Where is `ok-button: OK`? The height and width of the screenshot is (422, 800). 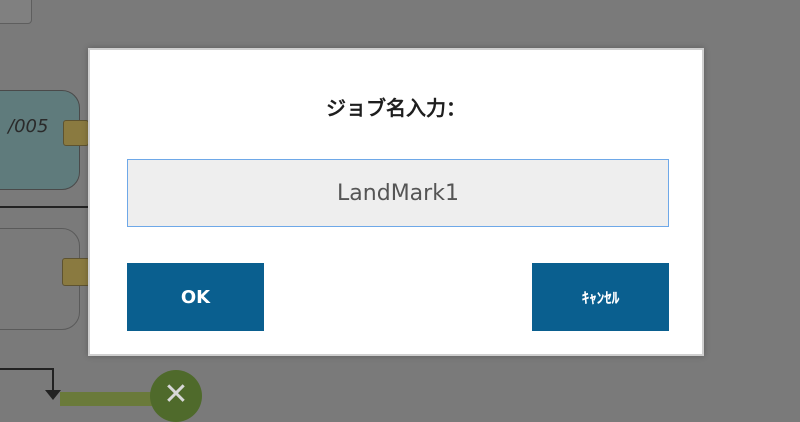 ok-button: OK is located at coordinates (195, 297).